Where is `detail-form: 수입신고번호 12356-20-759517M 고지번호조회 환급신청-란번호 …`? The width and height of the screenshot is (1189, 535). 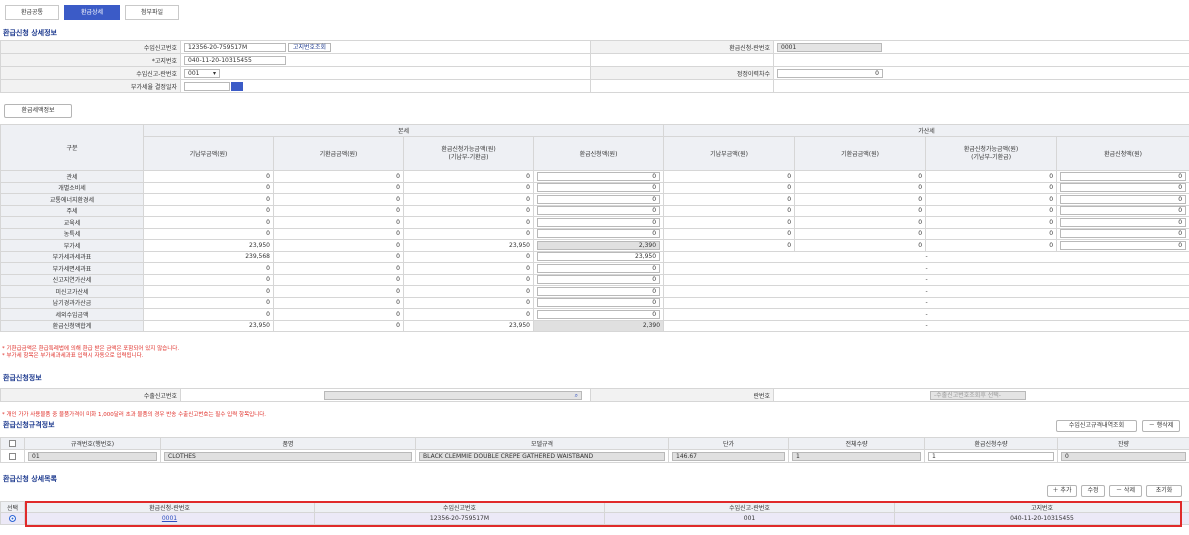
detail-form: 수입신고번호 12356-20-759517M 고지번호조회 환급신청-란번호 … is located at coordinates (594, 66).